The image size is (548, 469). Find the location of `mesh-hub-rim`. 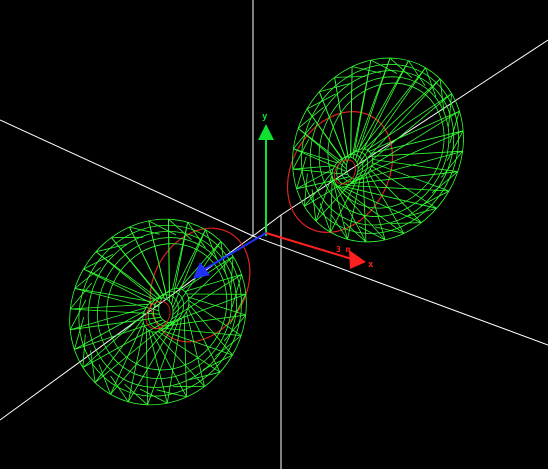

mesh-hub-rim is located at coordinates (158, 315).